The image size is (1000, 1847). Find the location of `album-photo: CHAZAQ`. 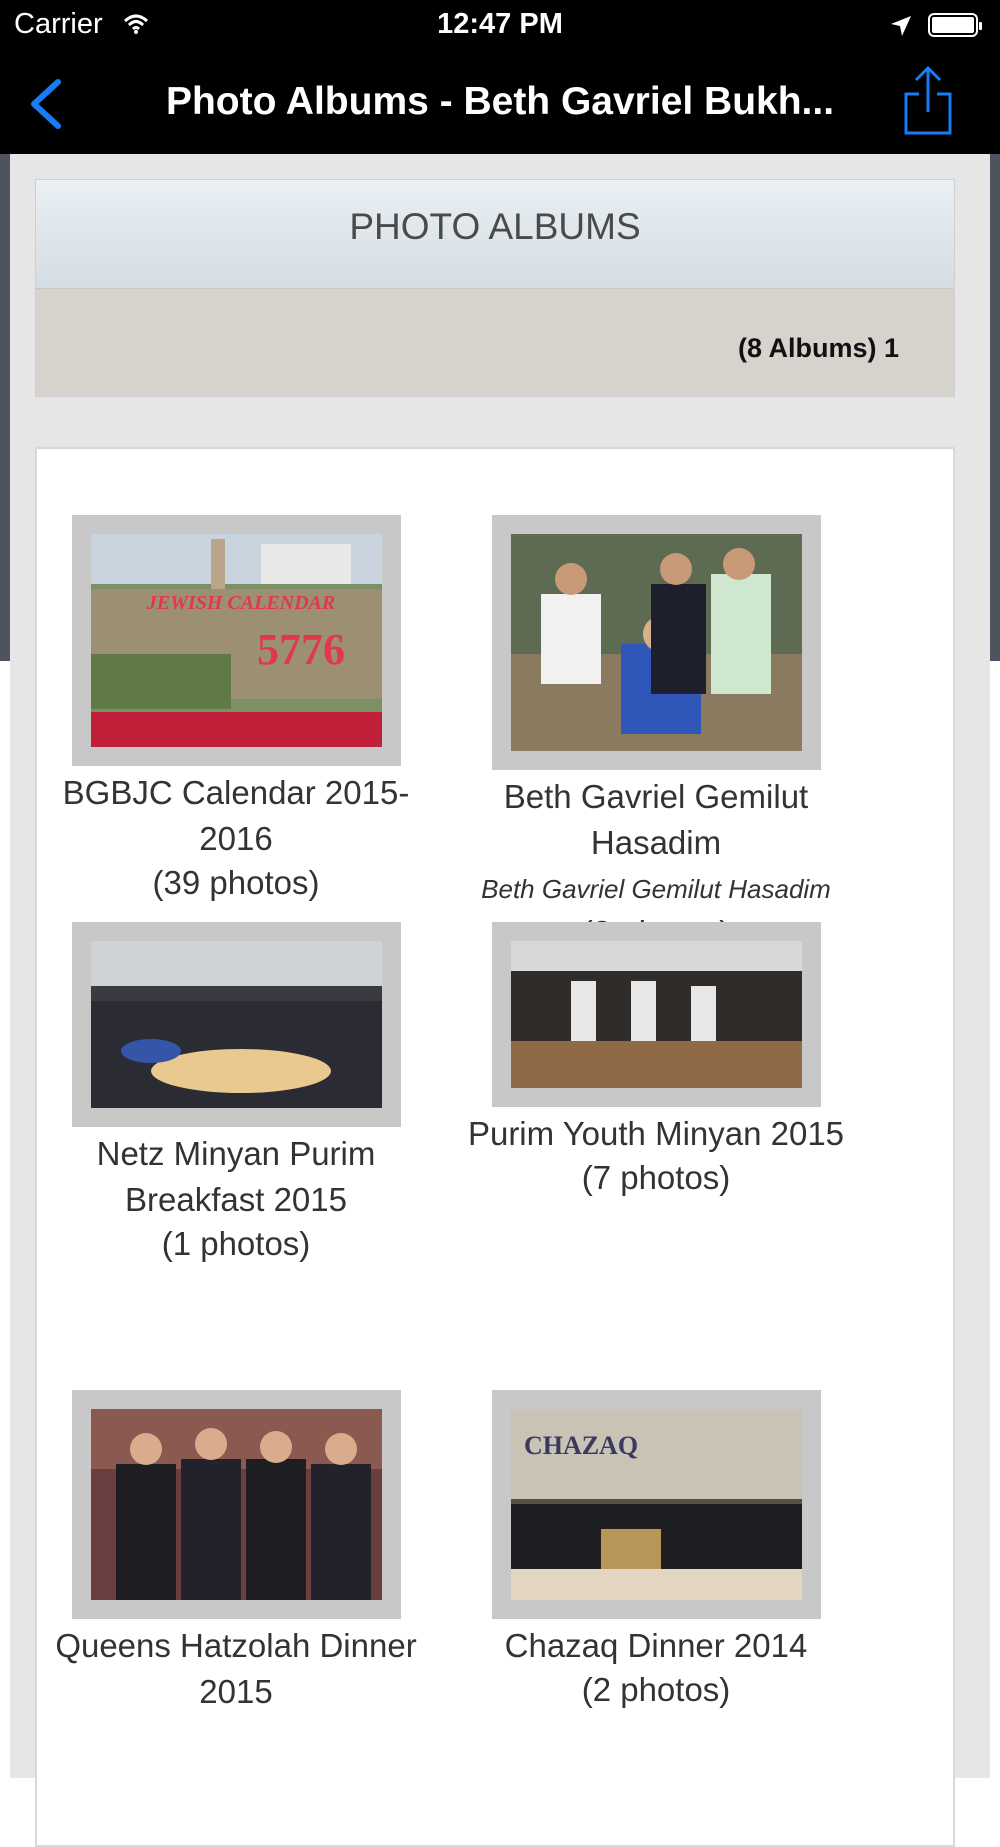

album-photo: CHAZAQ is located at coordinates (656, 1504).